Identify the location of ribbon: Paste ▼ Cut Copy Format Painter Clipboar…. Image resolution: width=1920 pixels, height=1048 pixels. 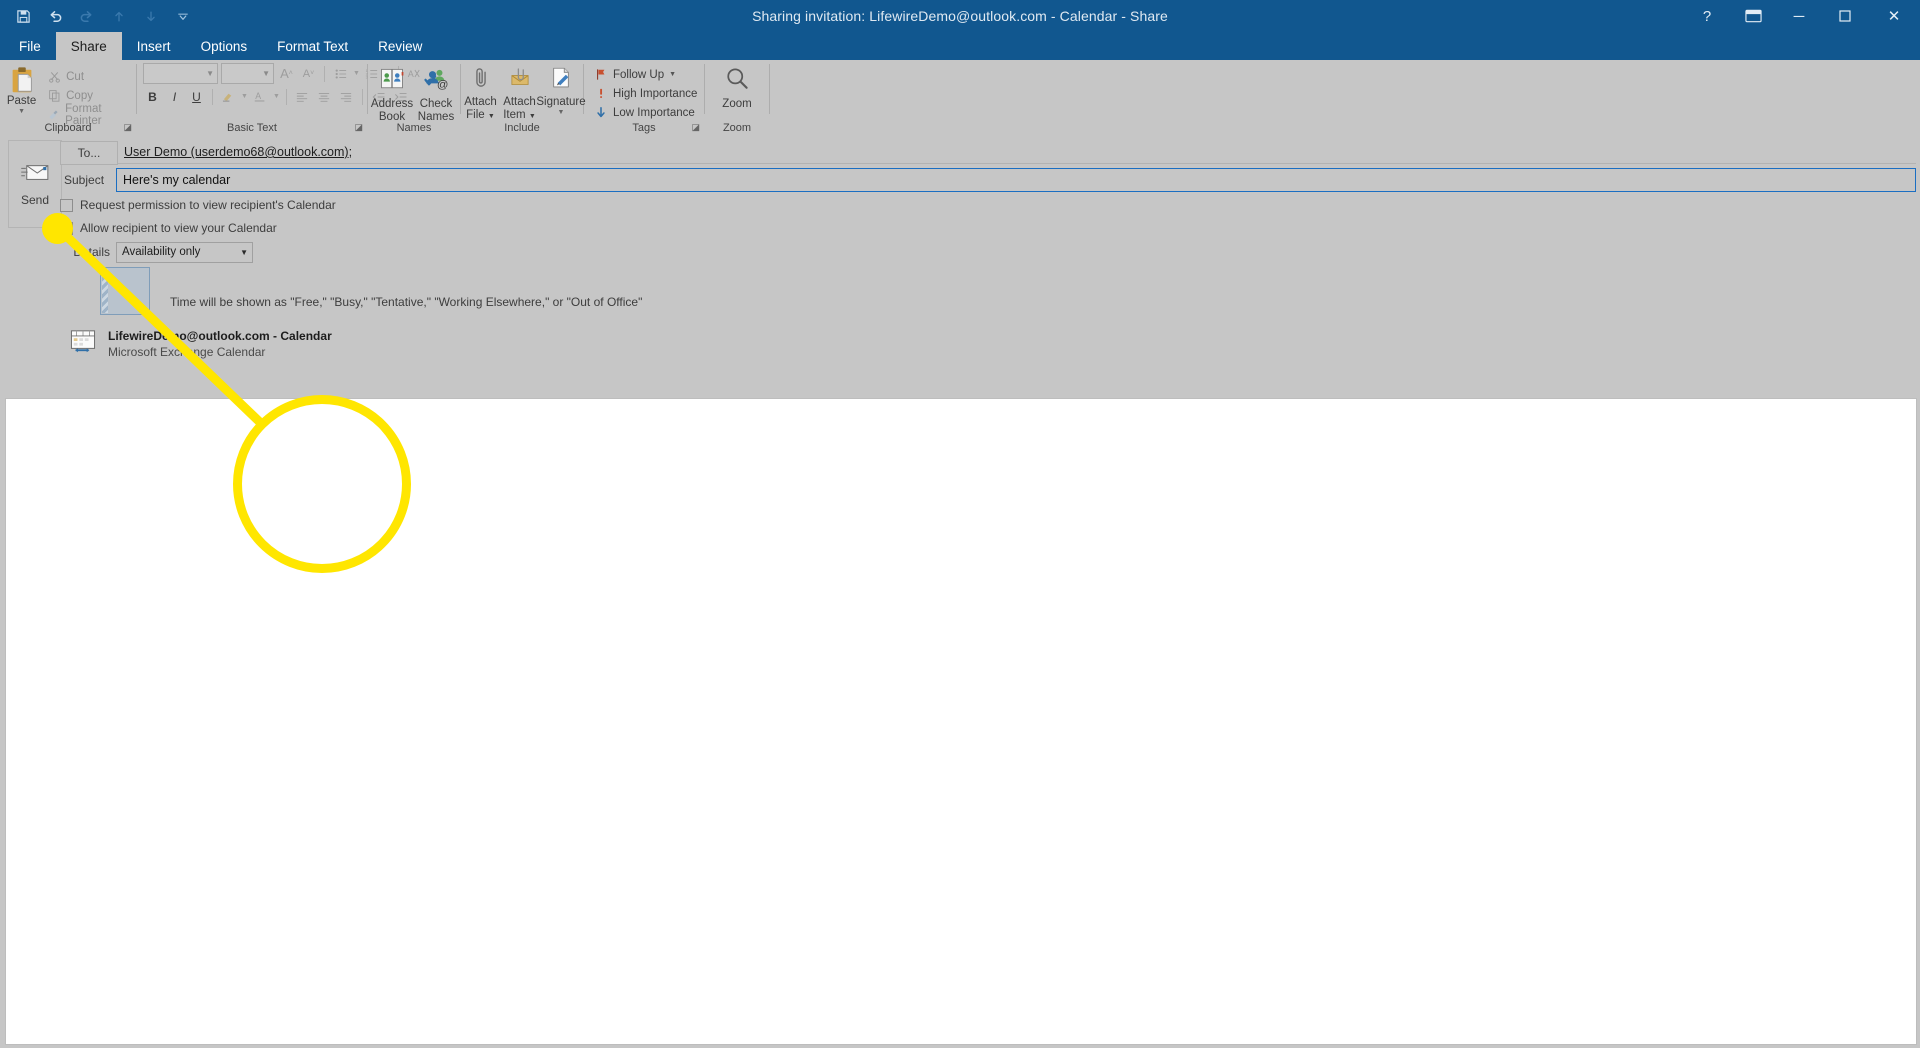
(960, 97).